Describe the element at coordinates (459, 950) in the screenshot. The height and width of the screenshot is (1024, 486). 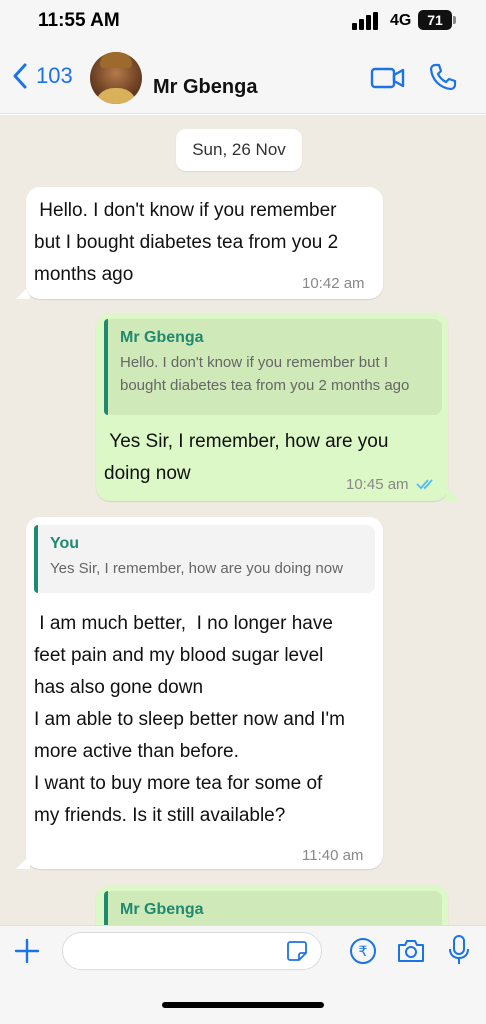
I see `microphone-icon` at that location.